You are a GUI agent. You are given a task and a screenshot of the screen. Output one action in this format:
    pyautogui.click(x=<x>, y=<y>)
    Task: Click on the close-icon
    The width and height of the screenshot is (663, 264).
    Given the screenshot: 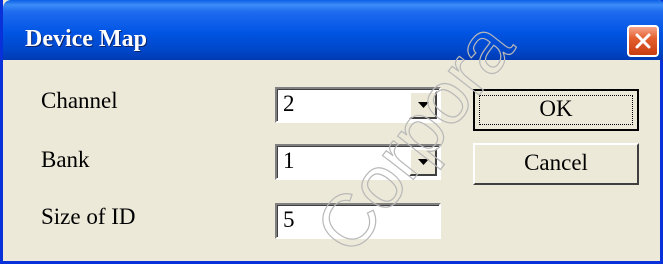 What is the action you would take?
    pyautogui.click(x=643, y=41)
    